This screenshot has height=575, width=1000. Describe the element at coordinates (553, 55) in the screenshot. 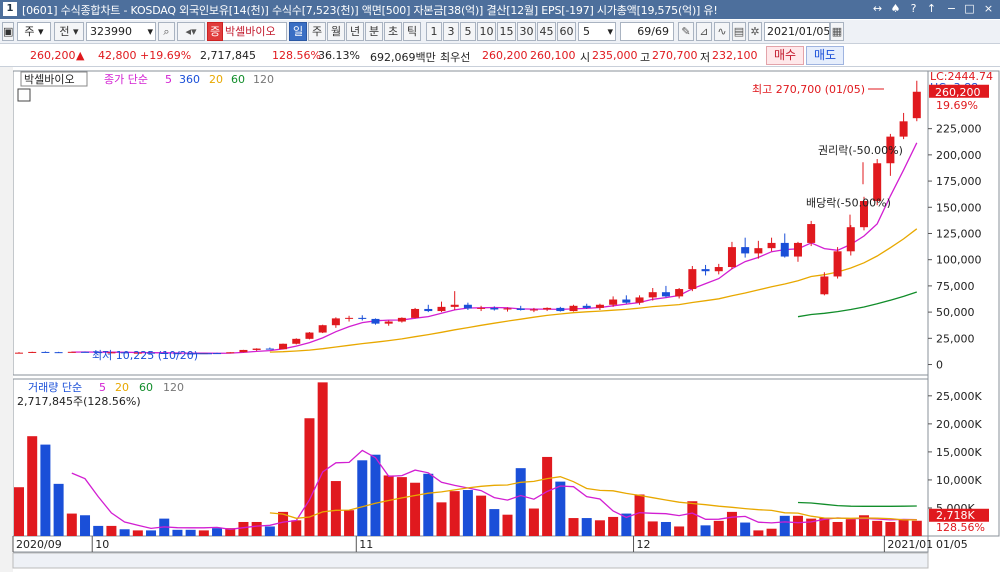

I see `bid-price: 260,100` at that location.